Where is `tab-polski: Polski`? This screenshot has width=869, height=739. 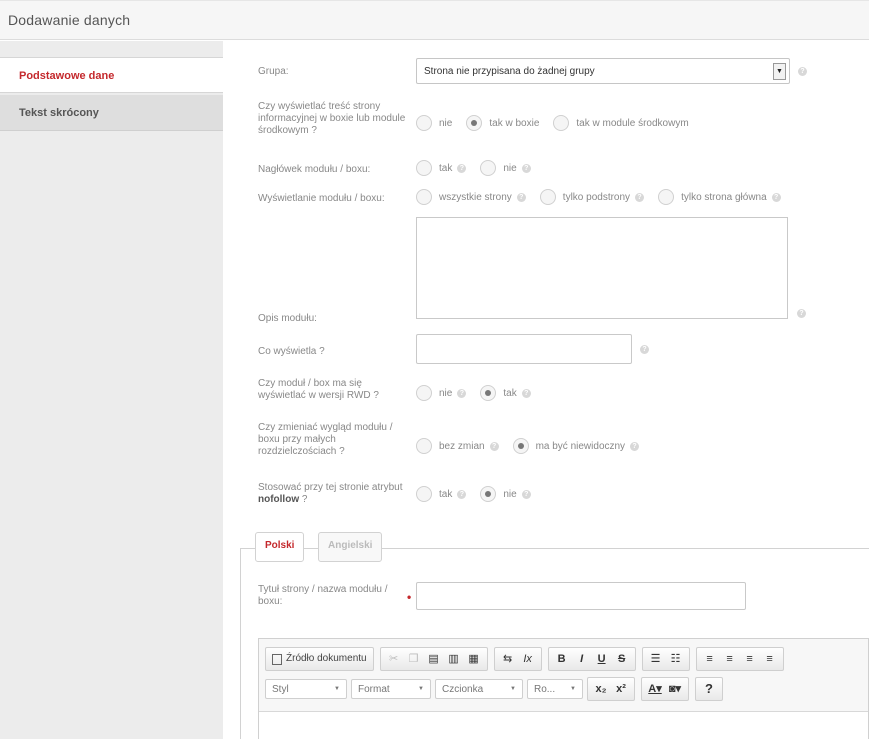 tab-polski: Polski is located at coordinates (280, 547).